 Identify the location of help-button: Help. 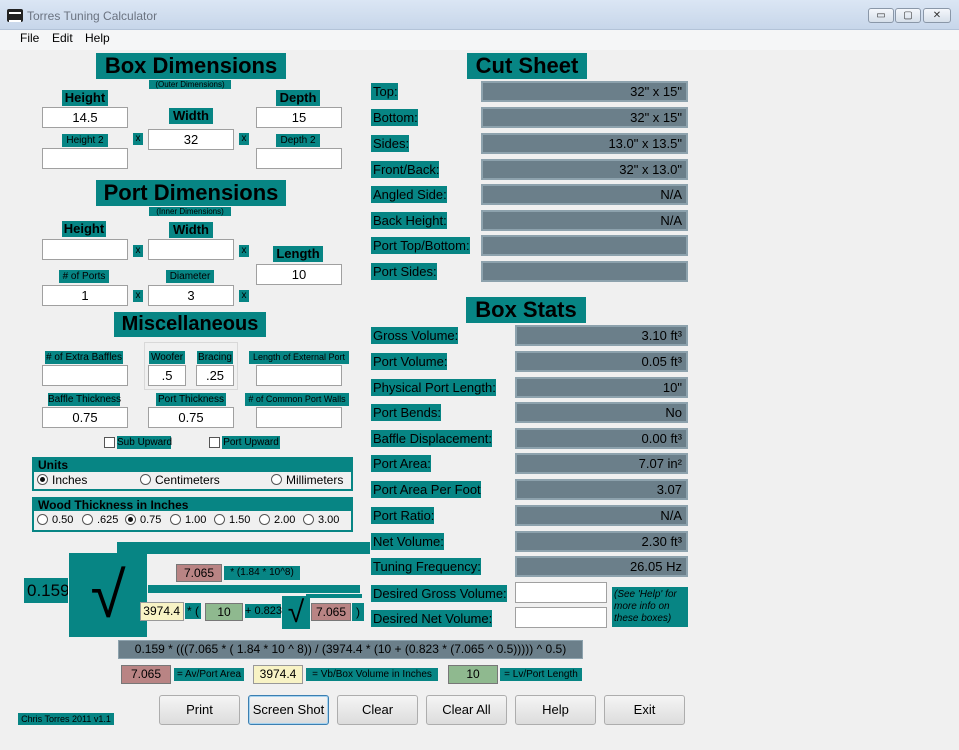
(555, 710).